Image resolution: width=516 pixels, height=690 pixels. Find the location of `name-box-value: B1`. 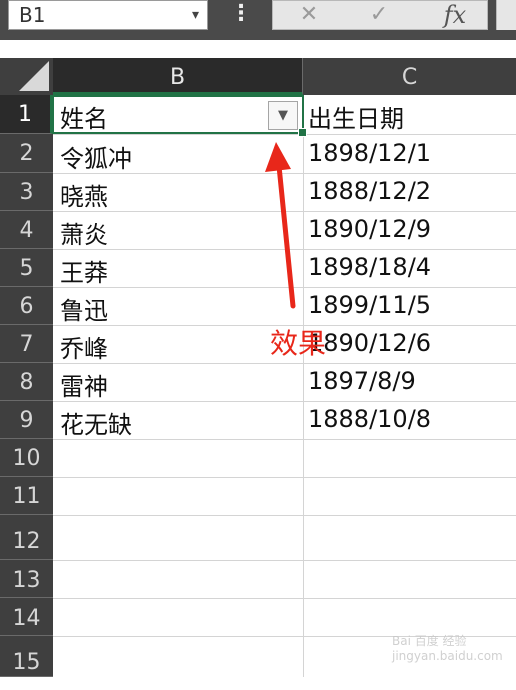

name-box-value: B1 is located at coordinates (32, 15).